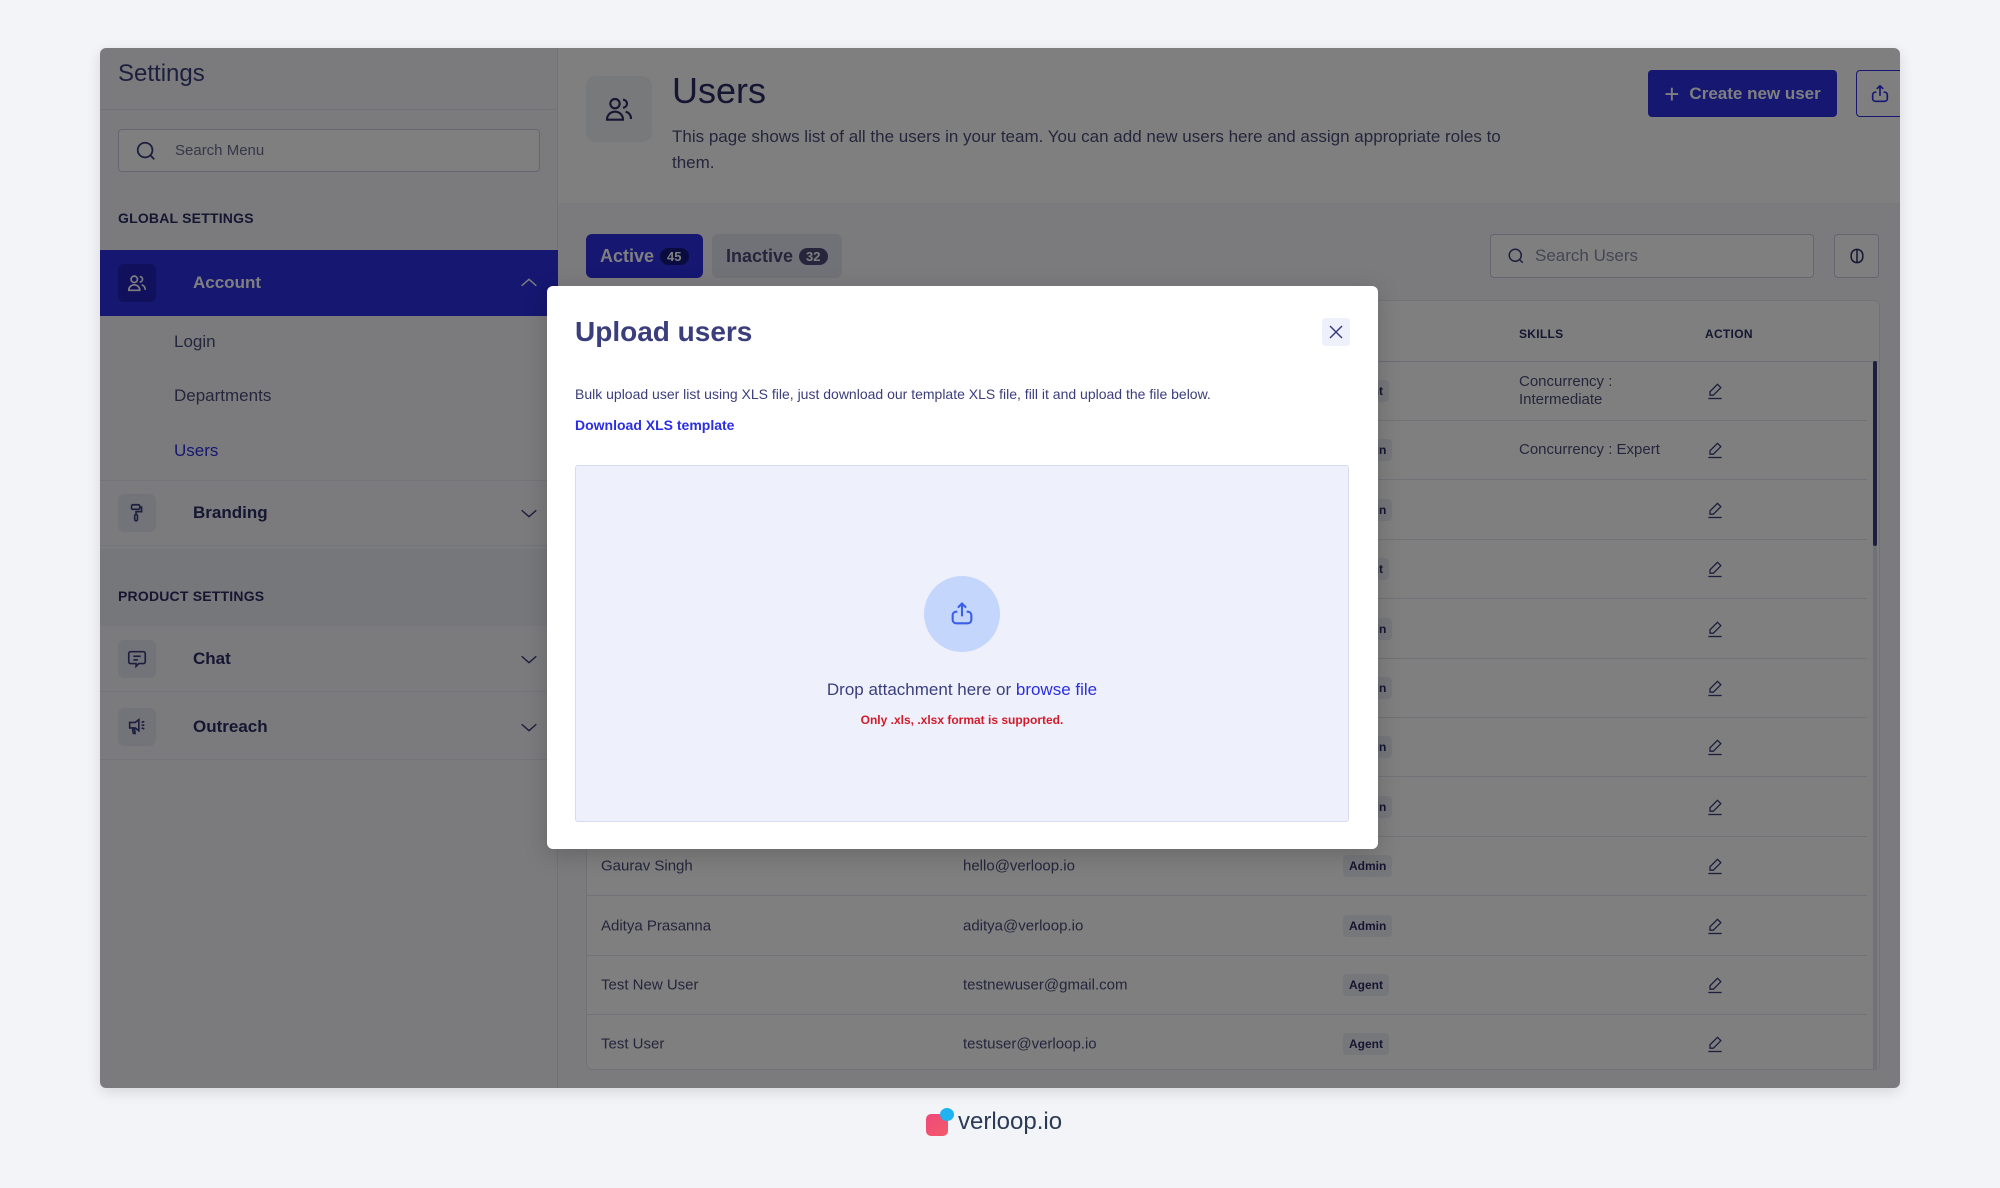  Describe the element at coordinates (921, 689) in the screenshot. I see `drop-instruction: Drop attachment here or` at that location.